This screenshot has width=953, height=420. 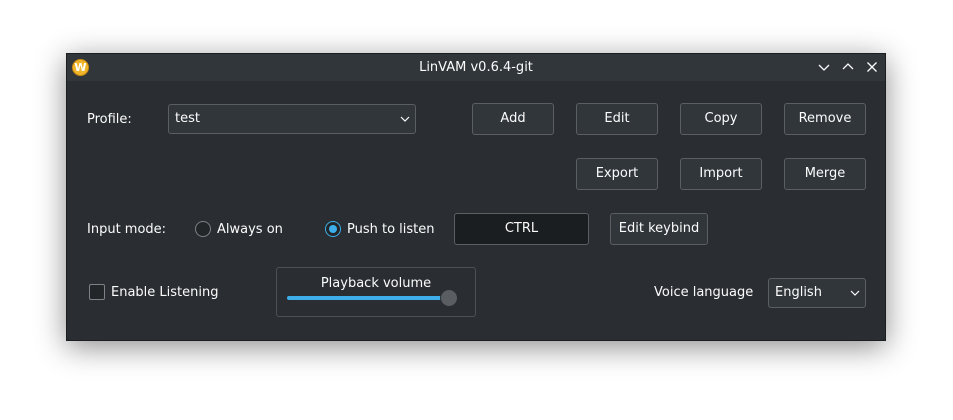 I want to click on playback-volume-slider, so click(x=372, y=298).